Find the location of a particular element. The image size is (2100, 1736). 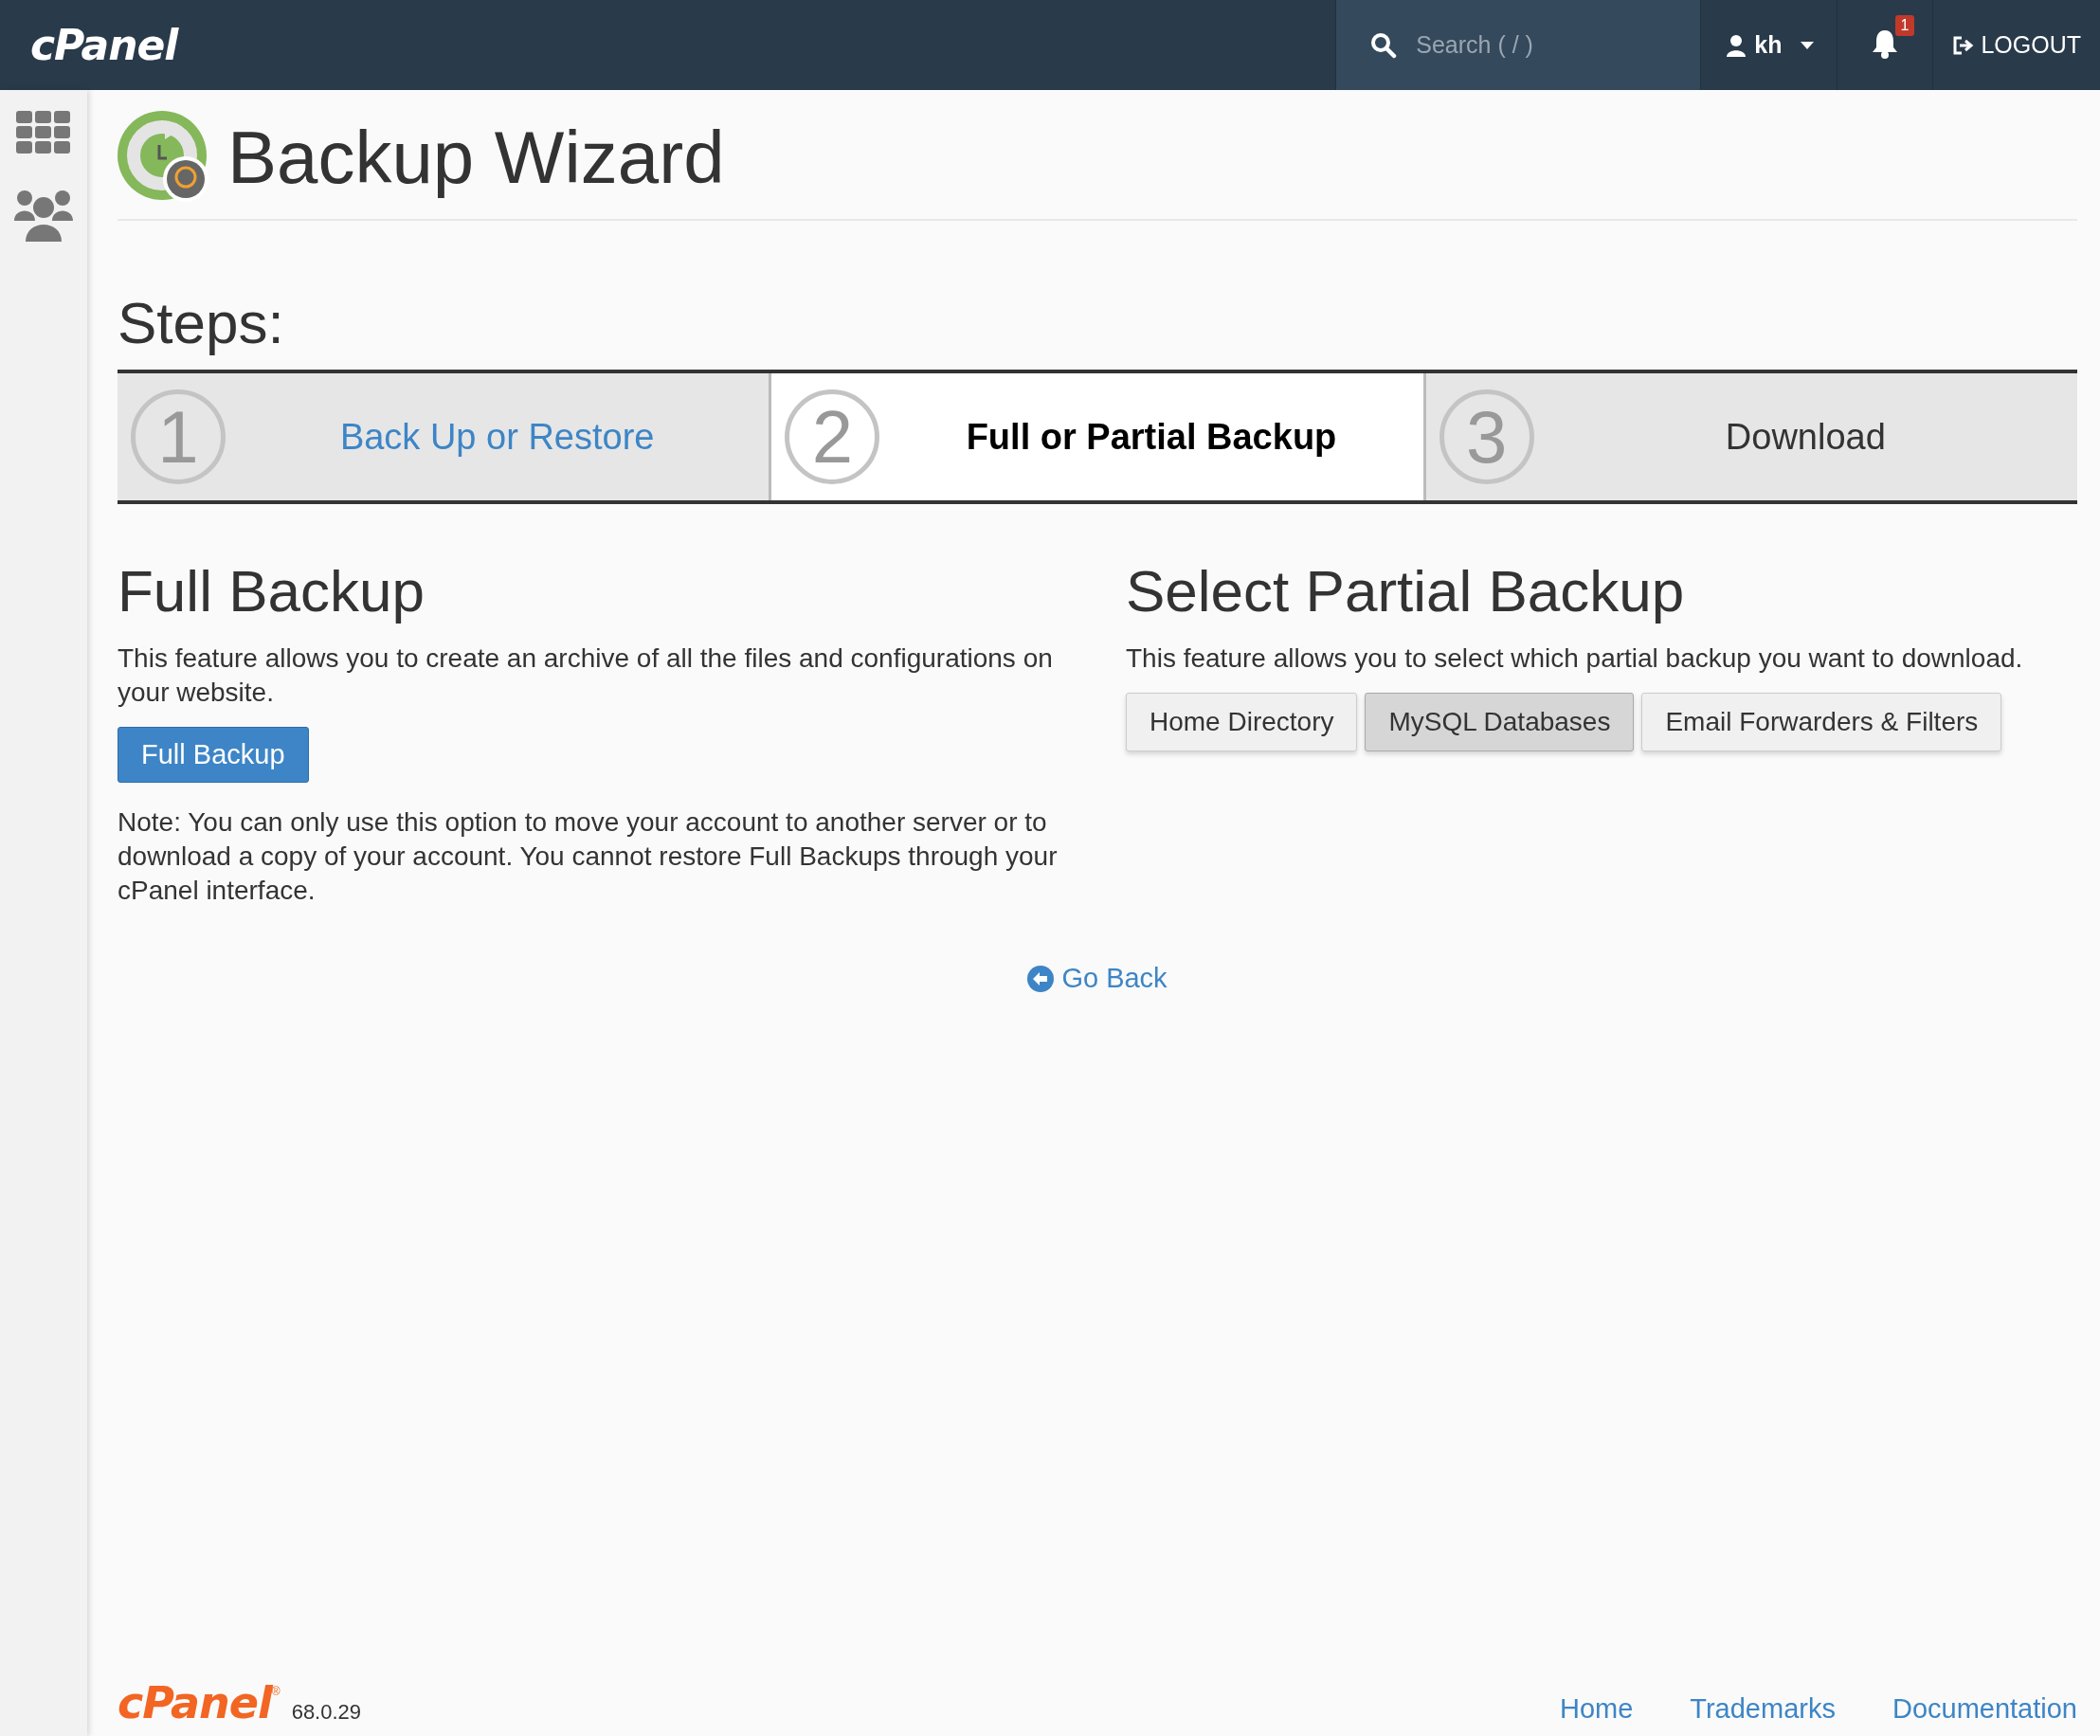

footer-link: Home is located at coordinates (1597, 1709).